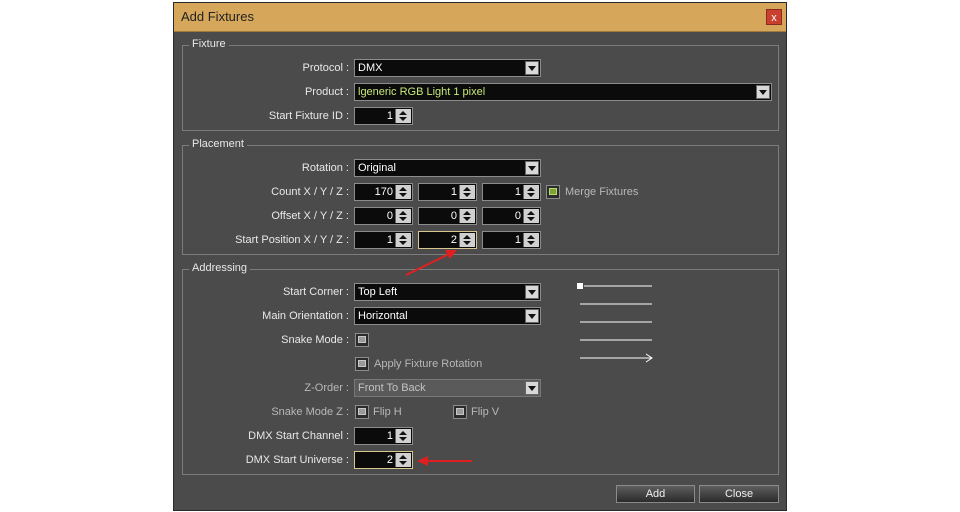 The height and width of the screenshot is (512, 960). I want to click on annotation-overlay, so click(438, 358).